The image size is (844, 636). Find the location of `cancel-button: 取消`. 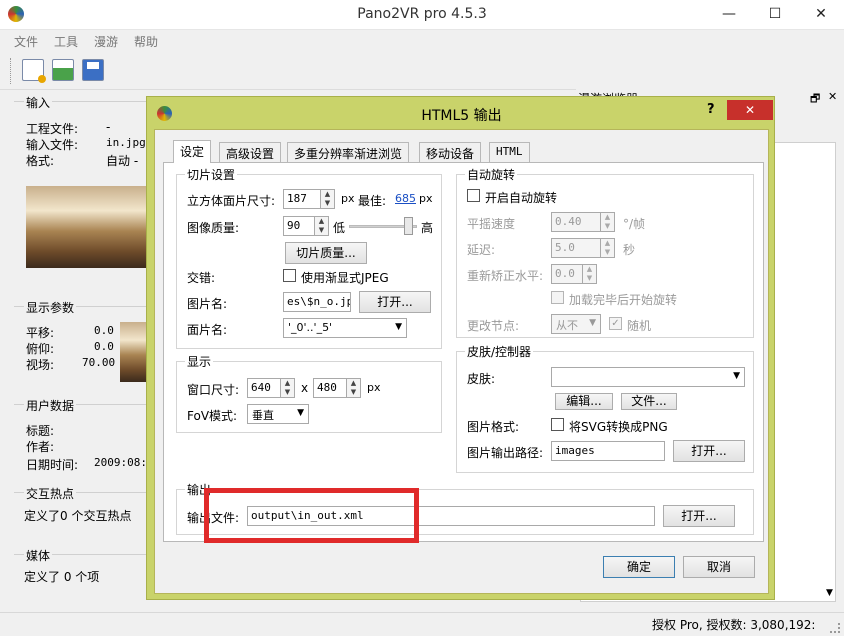

cancel-button: 取消 is located at coordinates (719, 567).